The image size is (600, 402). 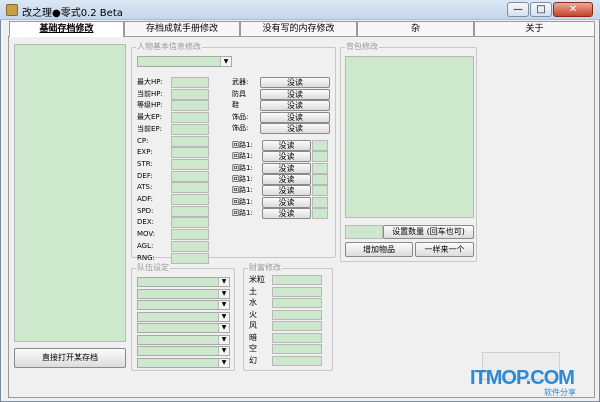 What do you see at coordinates (253, 337) in the screenshot?
I see `wealth-label: 暗` at bounding box center [253, 337].